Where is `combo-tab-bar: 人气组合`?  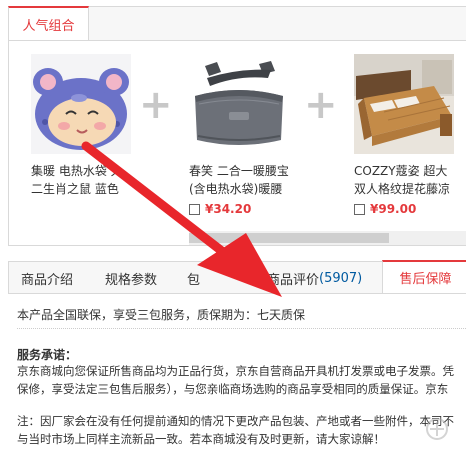 combo-tab-bar: 人气组合 is located at coordinates (237, 23).